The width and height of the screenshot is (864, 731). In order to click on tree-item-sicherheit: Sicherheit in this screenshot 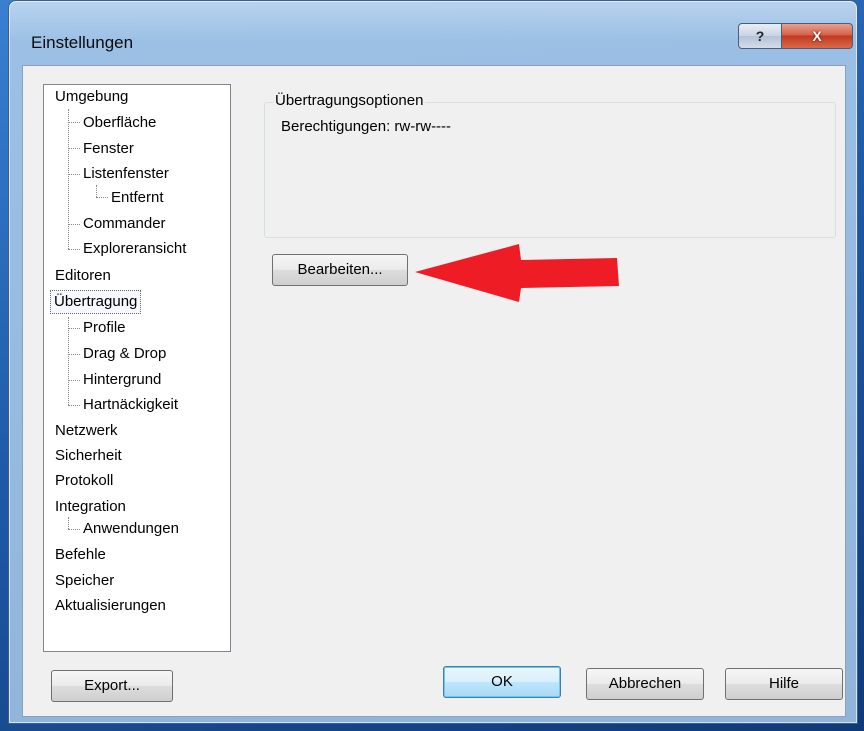, I will do `click(88, 456)`.